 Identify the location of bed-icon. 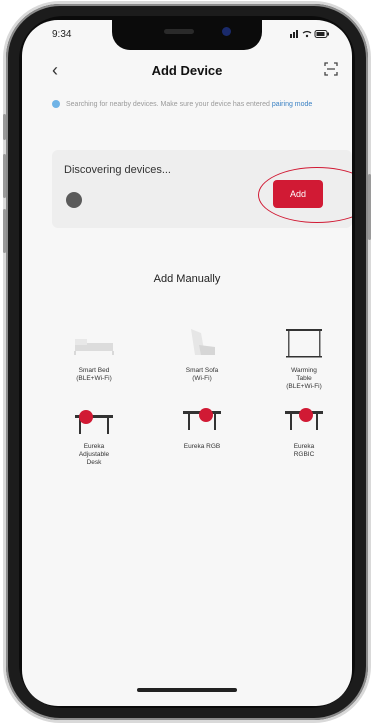
(94, 343).